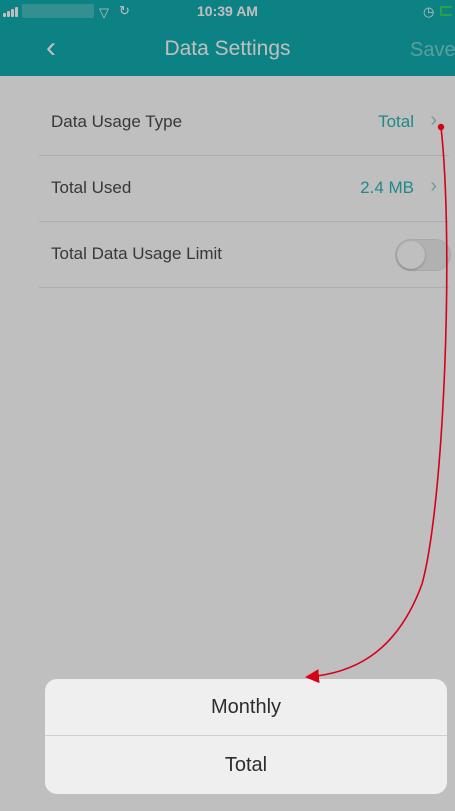  What do you see at coordinates (246, 707) in the screenshot?
I see `monthly-option: Monthly` at bounding box center [246, 707].